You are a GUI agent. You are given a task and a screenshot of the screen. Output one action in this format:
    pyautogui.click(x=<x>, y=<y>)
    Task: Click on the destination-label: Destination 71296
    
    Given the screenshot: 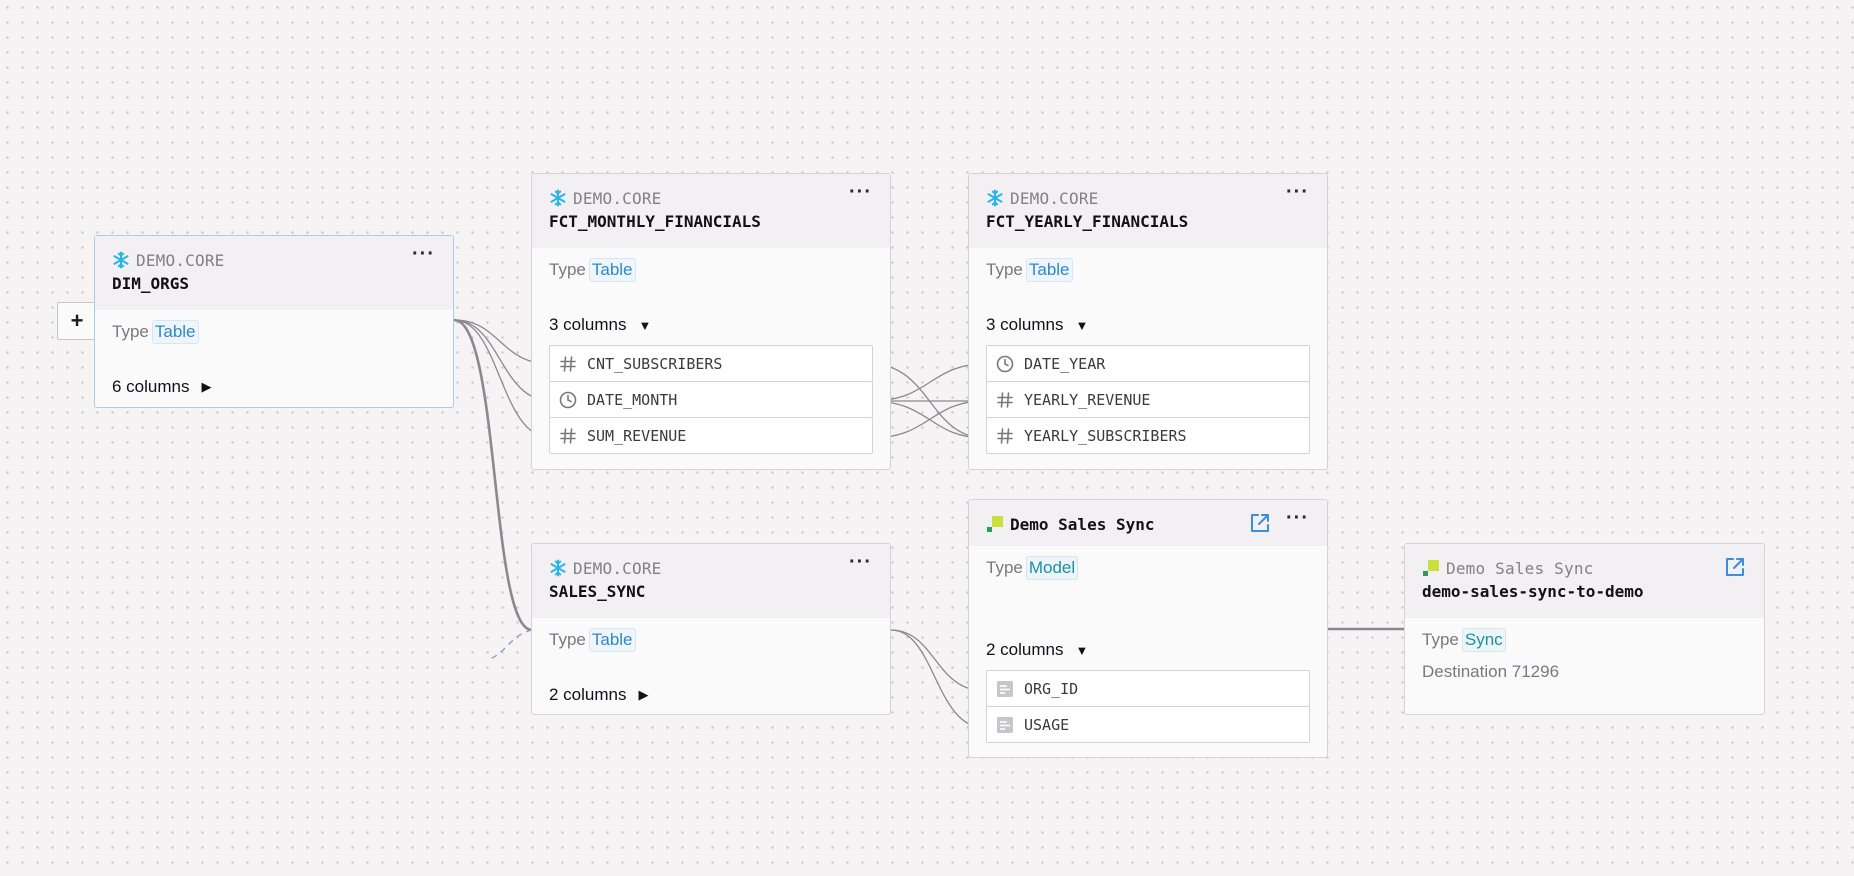 What is the action you would take?
    pyautogui.click(x=1491, y=671)
    